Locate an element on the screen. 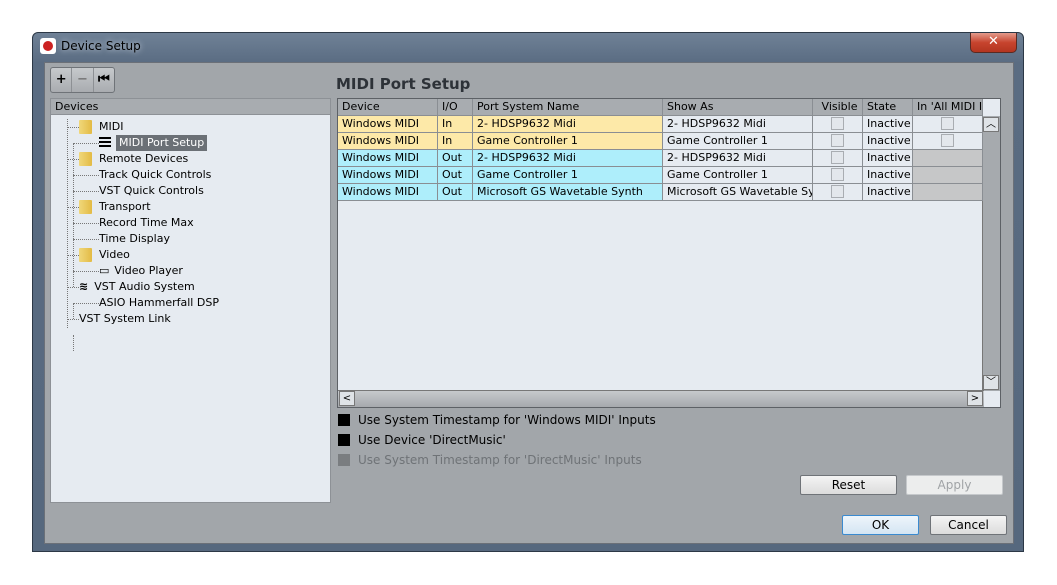 The height and width of the screenshot is (585, 1057). midi-port-icon is located at coordinates (105, 143).